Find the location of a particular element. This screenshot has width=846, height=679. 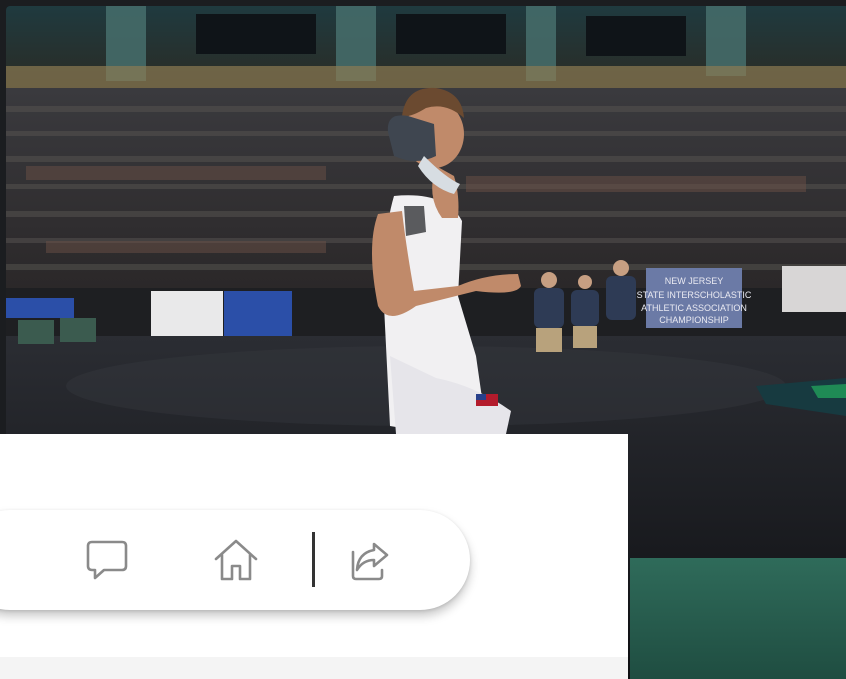

action-bar is located at coordinates (235, 560).